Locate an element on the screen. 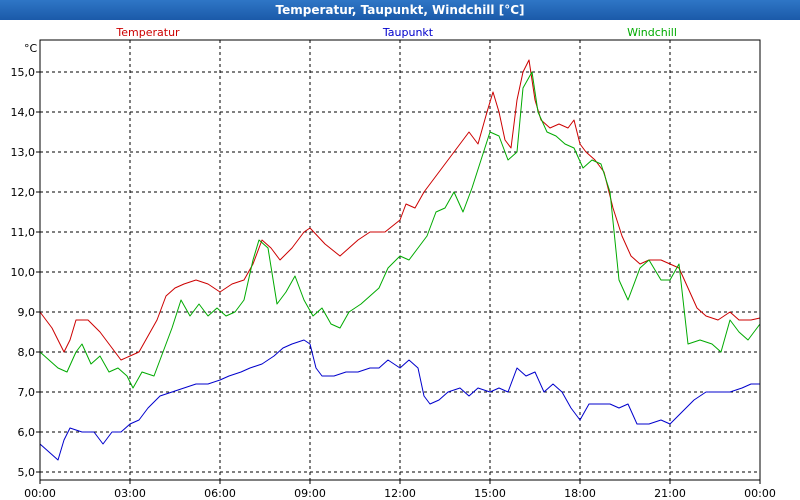 The width and height of the screenshot is (800, 500). x-tick-time: 03:00 is located at coordinates (130, 493).